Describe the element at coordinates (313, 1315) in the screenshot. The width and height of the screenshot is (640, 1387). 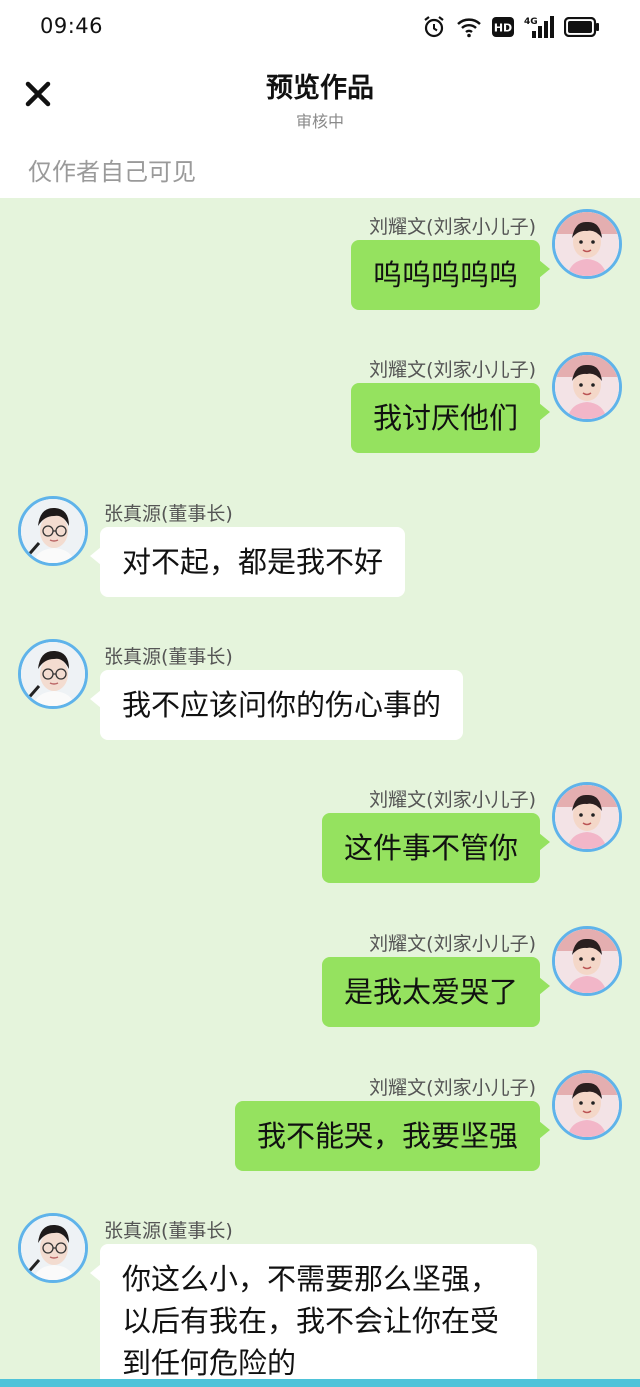
I see `message-bubble: 你这么小，不需要那么坚强，以后有我在，我不会让你在受到任何危险的` at that location.